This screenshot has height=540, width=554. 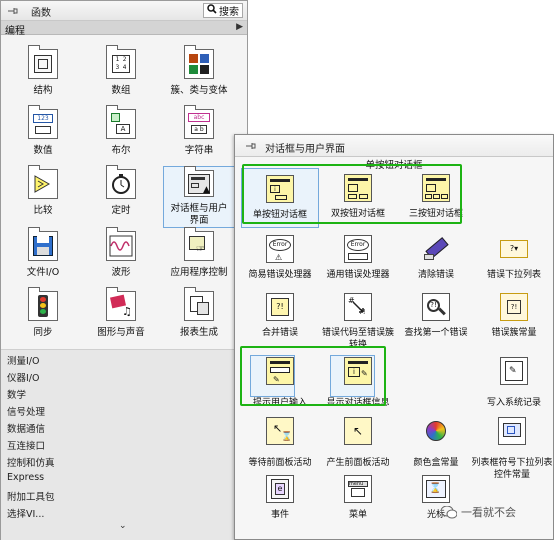 I want to click on traffic-light-icon, so click(x=43, y=304).